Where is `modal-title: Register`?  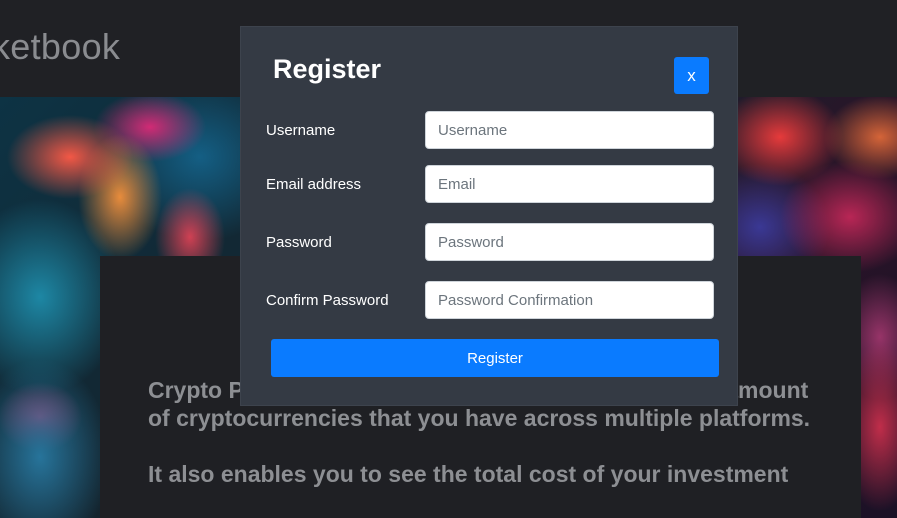 modal-title: Register is located at coordinates (327, 69).